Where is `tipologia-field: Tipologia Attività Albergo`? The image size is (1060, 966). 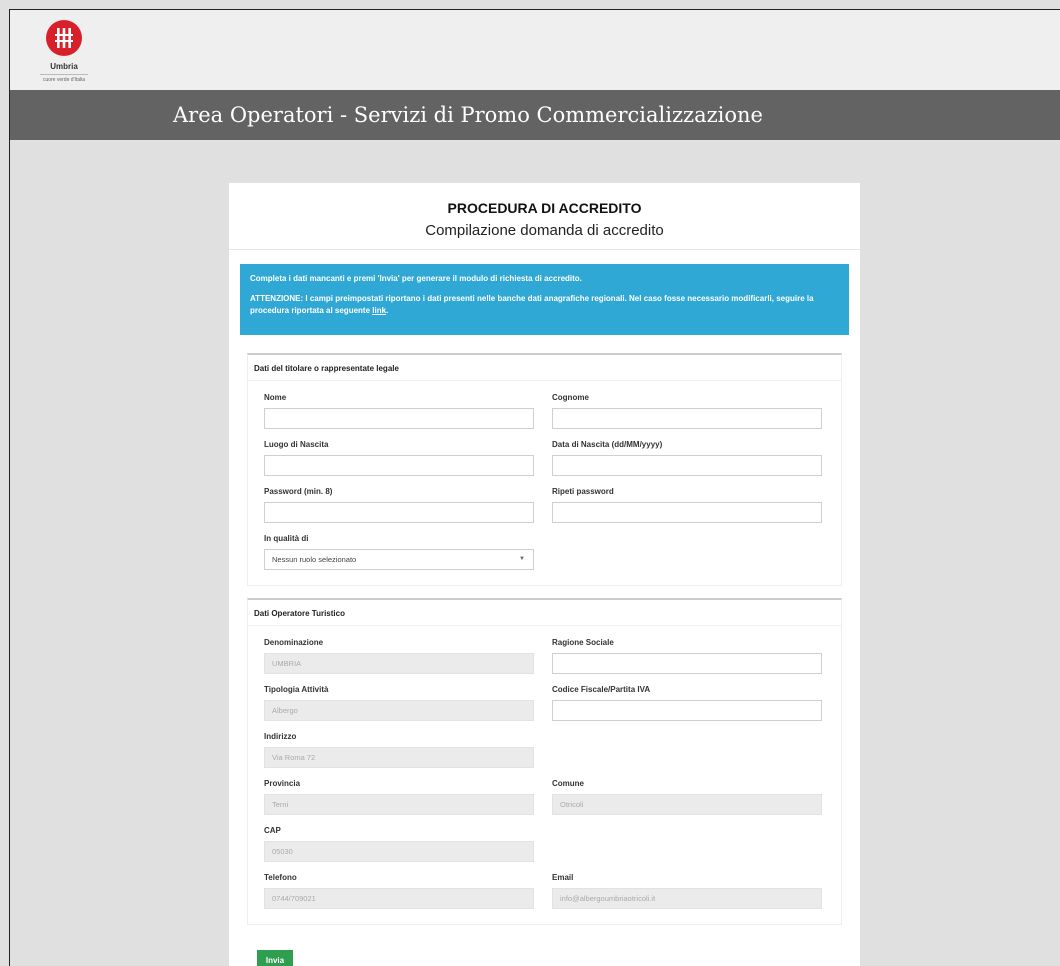 tipologia-field: Tipologia Attività Albergo is located at coordinates (399, 702).